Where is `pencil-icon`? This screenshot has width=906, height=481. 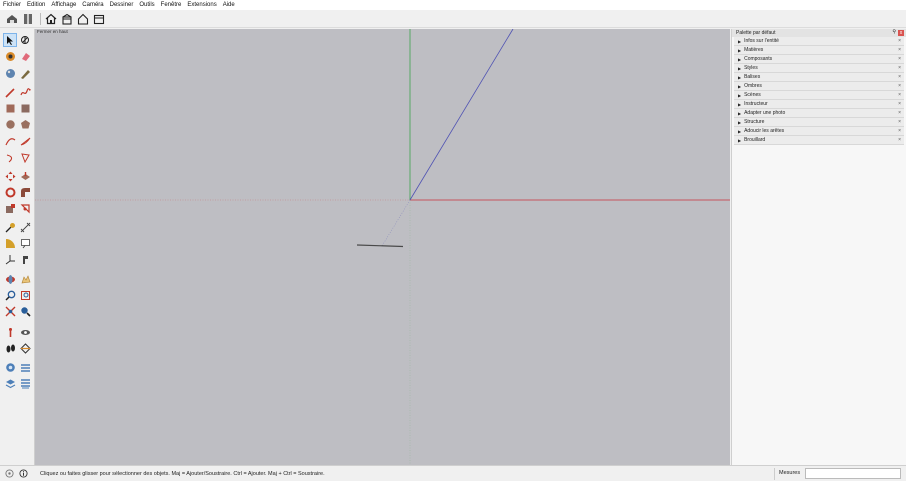
pencil-icon is located at coordinates (10, 92).